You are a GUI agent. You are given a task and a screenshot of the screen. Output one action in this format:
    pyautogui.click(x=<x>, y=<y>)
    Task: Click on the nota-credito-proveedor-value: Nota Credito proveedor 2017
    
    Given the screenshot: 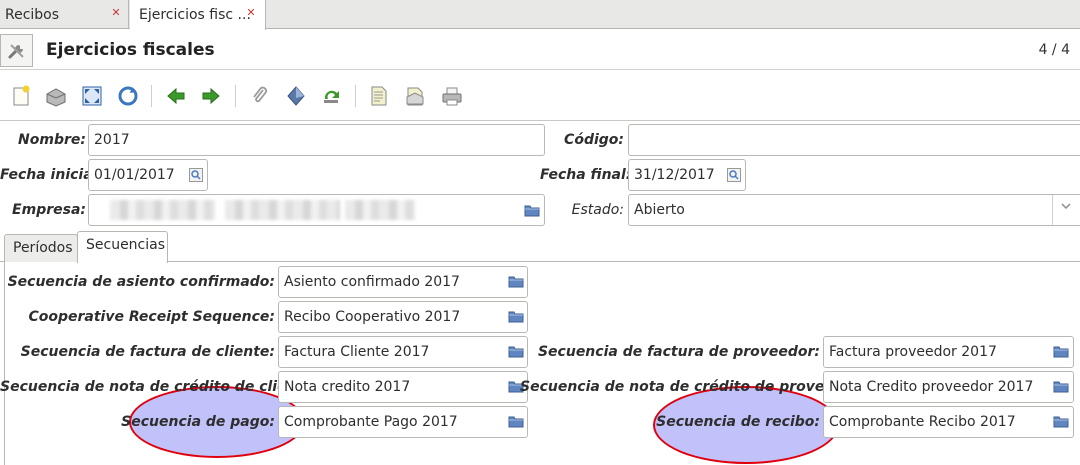 What is the action you would take?
    pyautogui.click(x=931, y=387)
    